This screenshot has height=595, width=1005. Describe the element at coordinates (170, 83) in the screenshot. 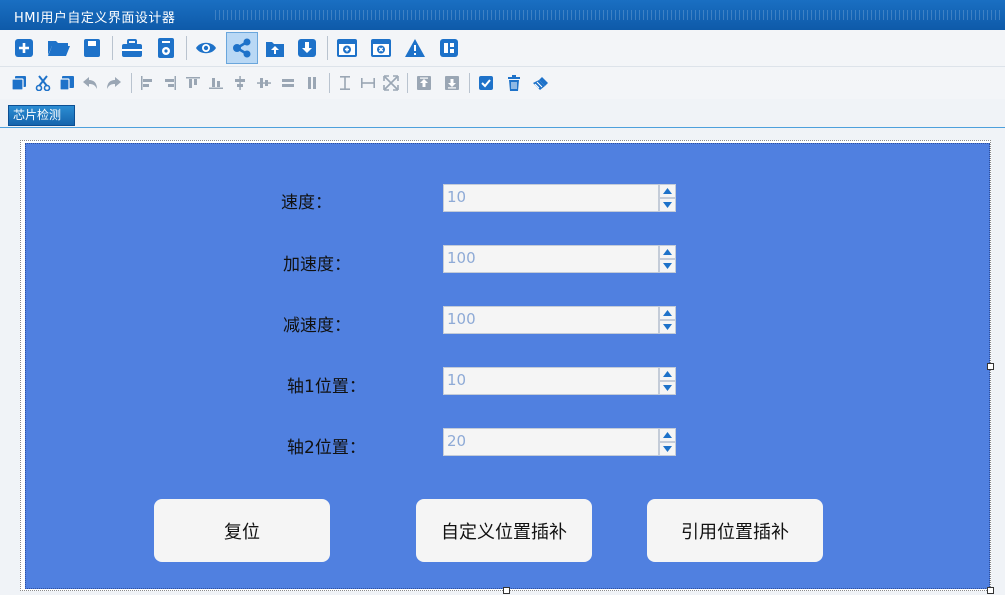

I see `align-right-icon` at that location.